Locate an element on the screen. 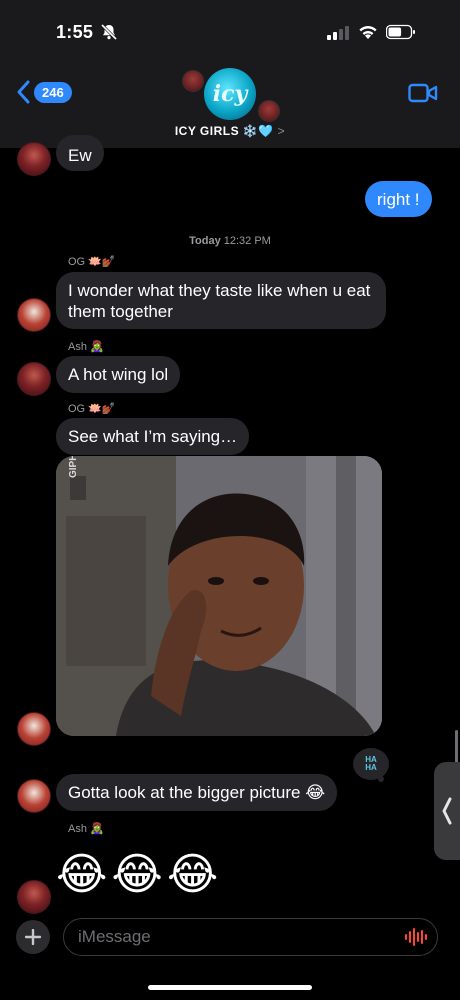 The height and width of the screenshot is (1000, 460). emoji-message: 😂😂😂 is located at coordinates (139, 875).